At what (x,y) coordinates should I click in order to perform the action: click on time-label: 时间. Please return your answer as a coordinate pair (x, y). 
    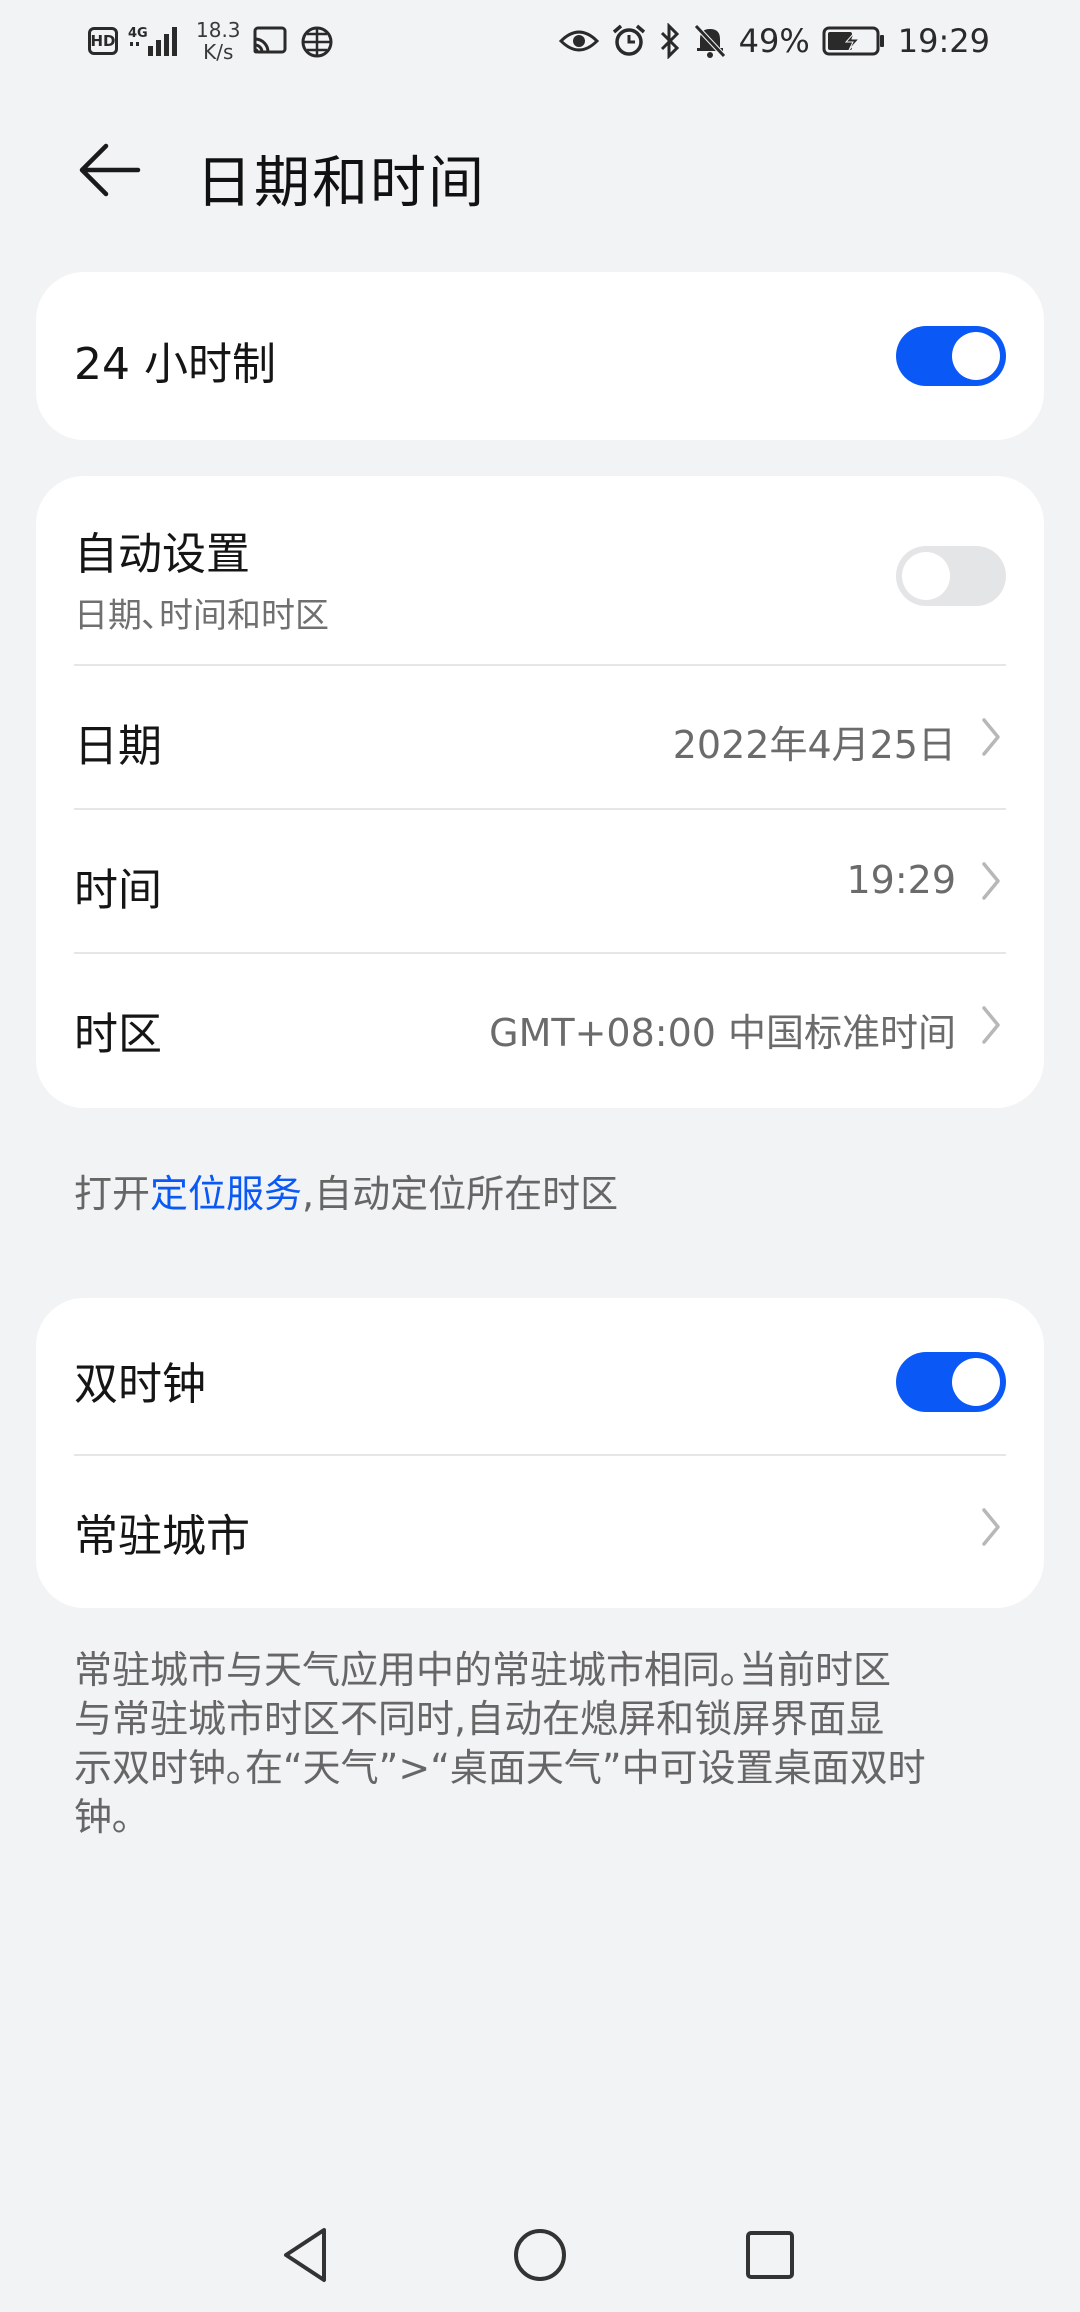
    Looking at the image, I should click on (118, 890).